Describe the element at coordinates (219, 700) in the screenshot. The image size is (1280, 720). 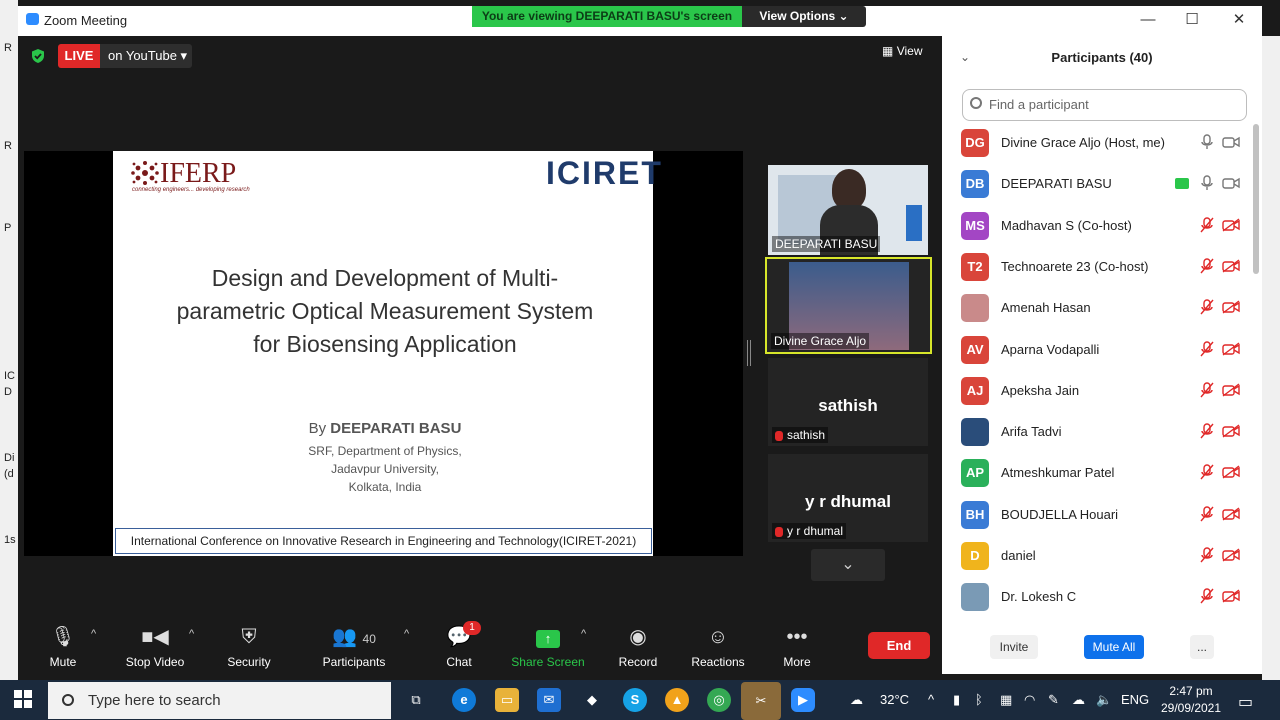
I see `taskbar-search-box: Type here to search` at that location.